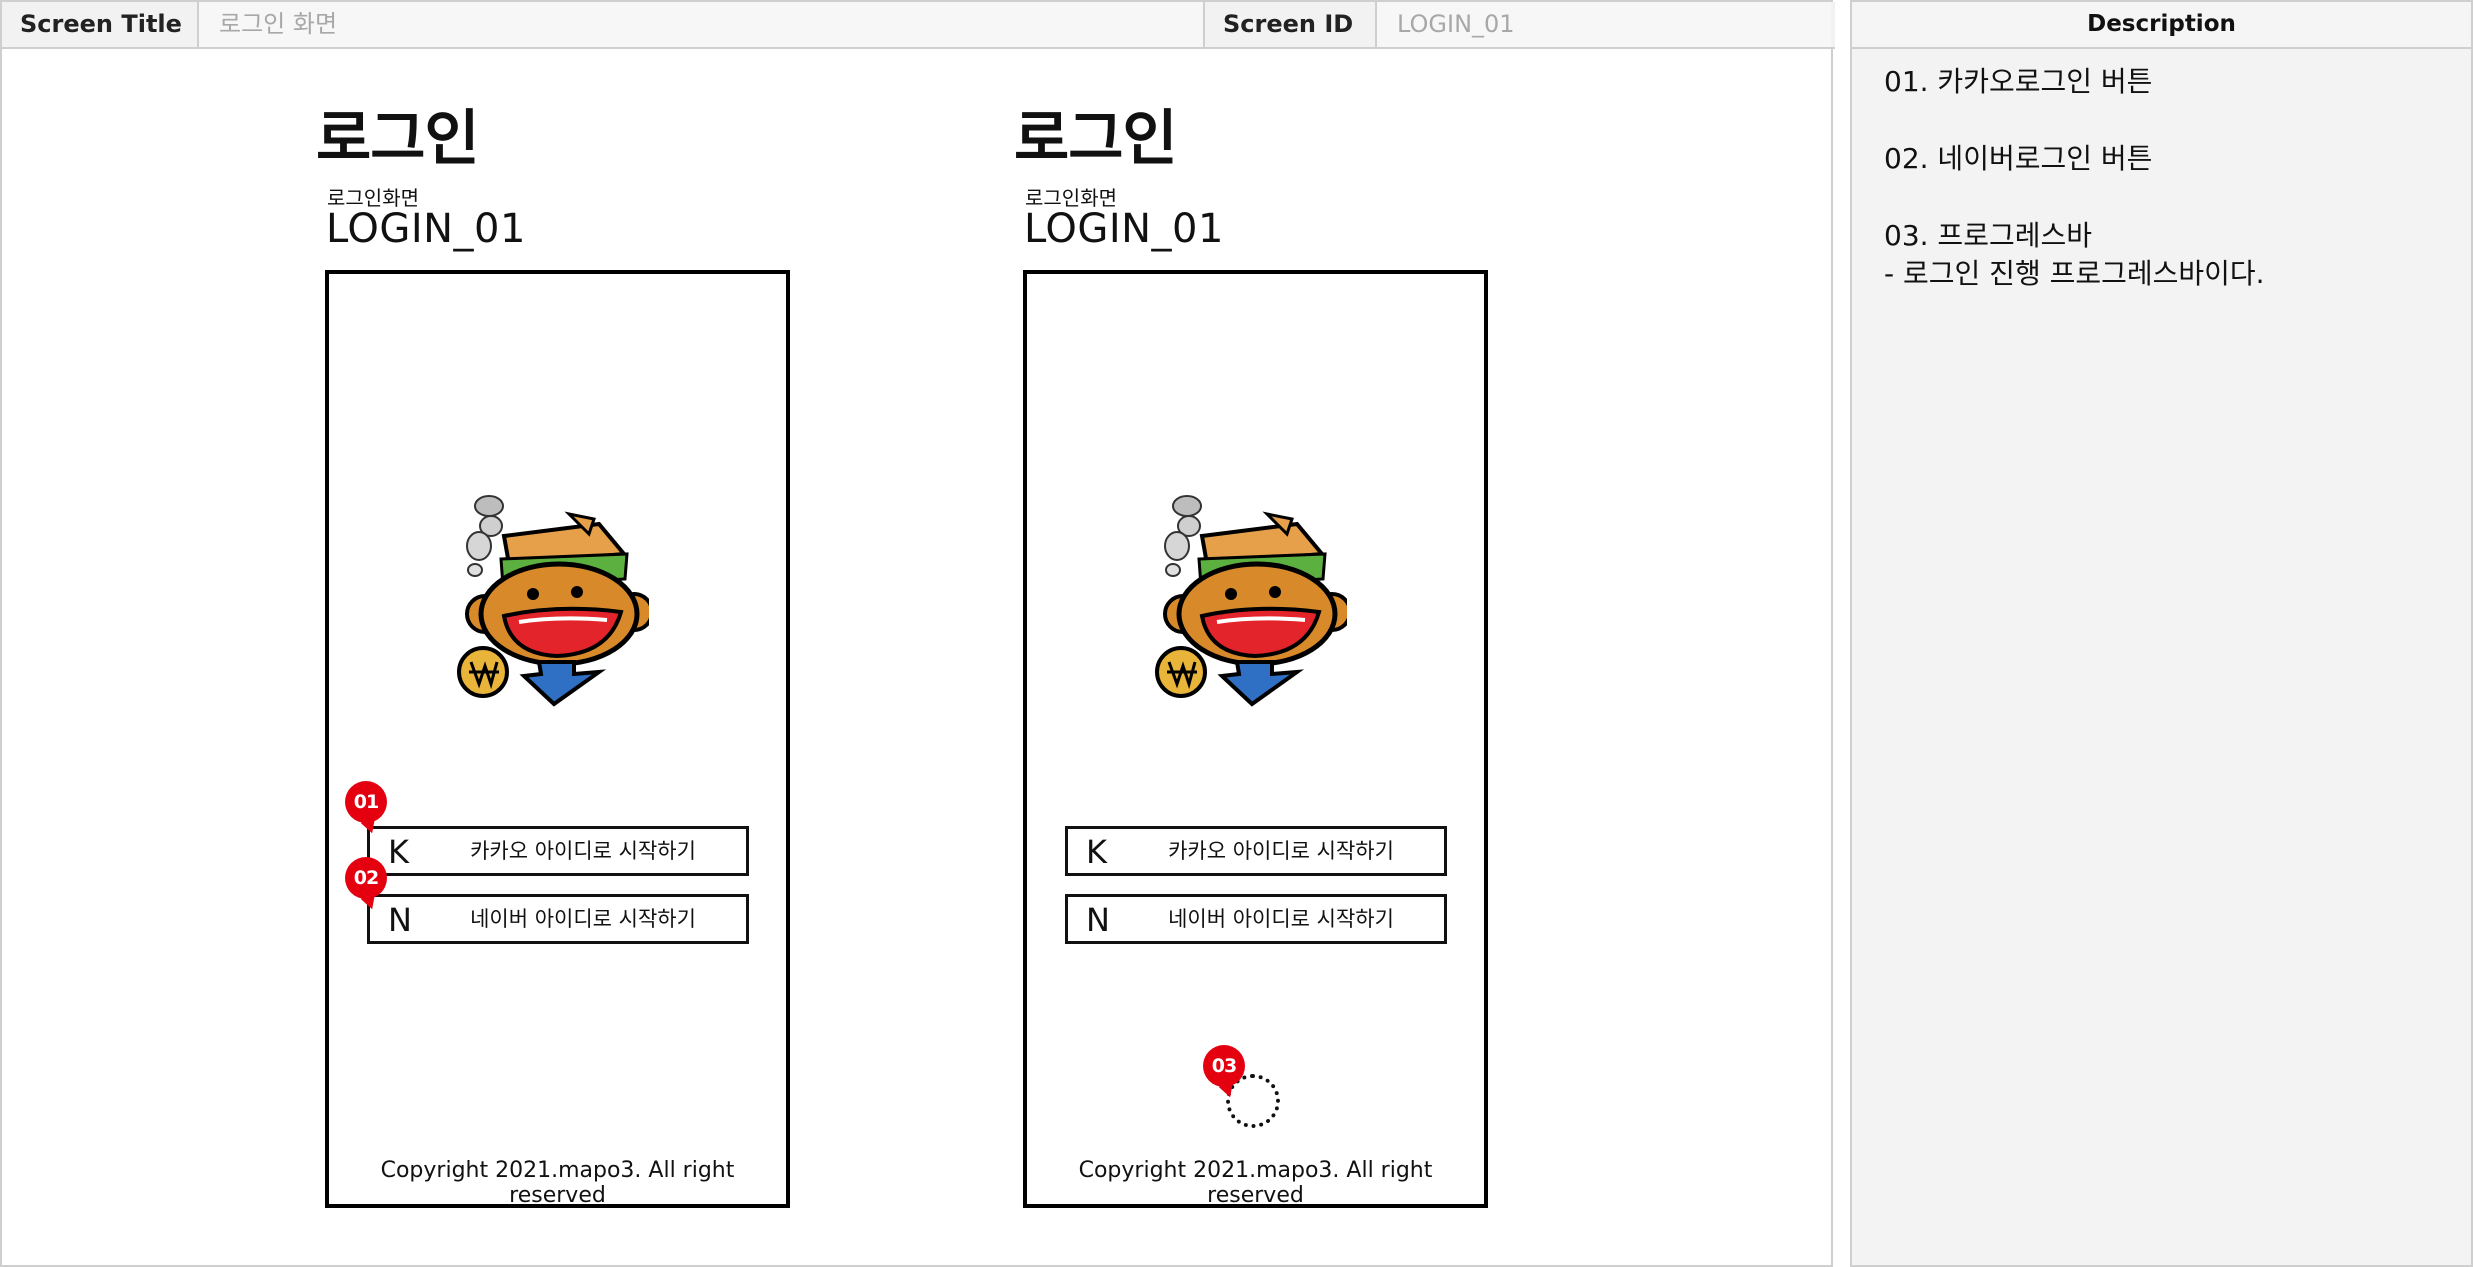 The height and width of the screenshot is (1267, 2473). What do you see at coordinates (2074, 273) in the screenshot?
I see `description-item-detail: - 로그인 진행 프로그레스바이다.` at bounding box center [2074, 273].